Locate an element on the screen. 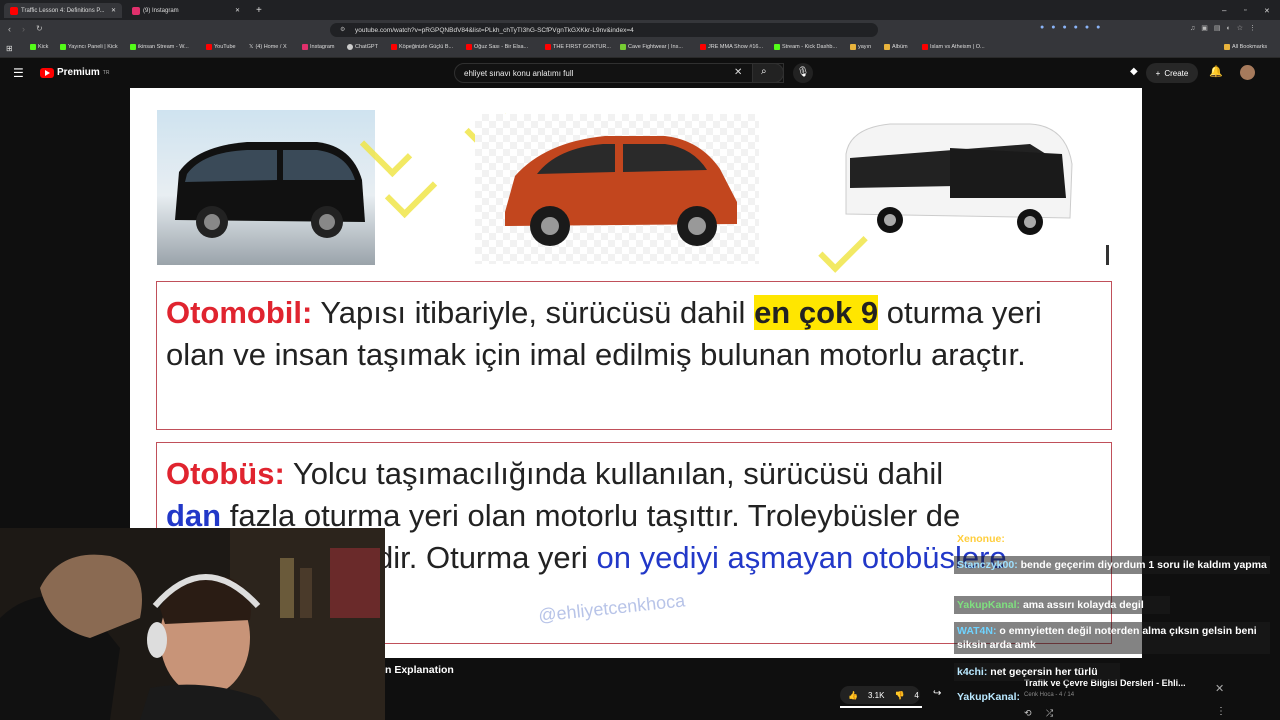 The image size is (1280, 720). search-input: ehliyet sınavı konu anlatımı full ✕ is located at coordinates (619, 73).